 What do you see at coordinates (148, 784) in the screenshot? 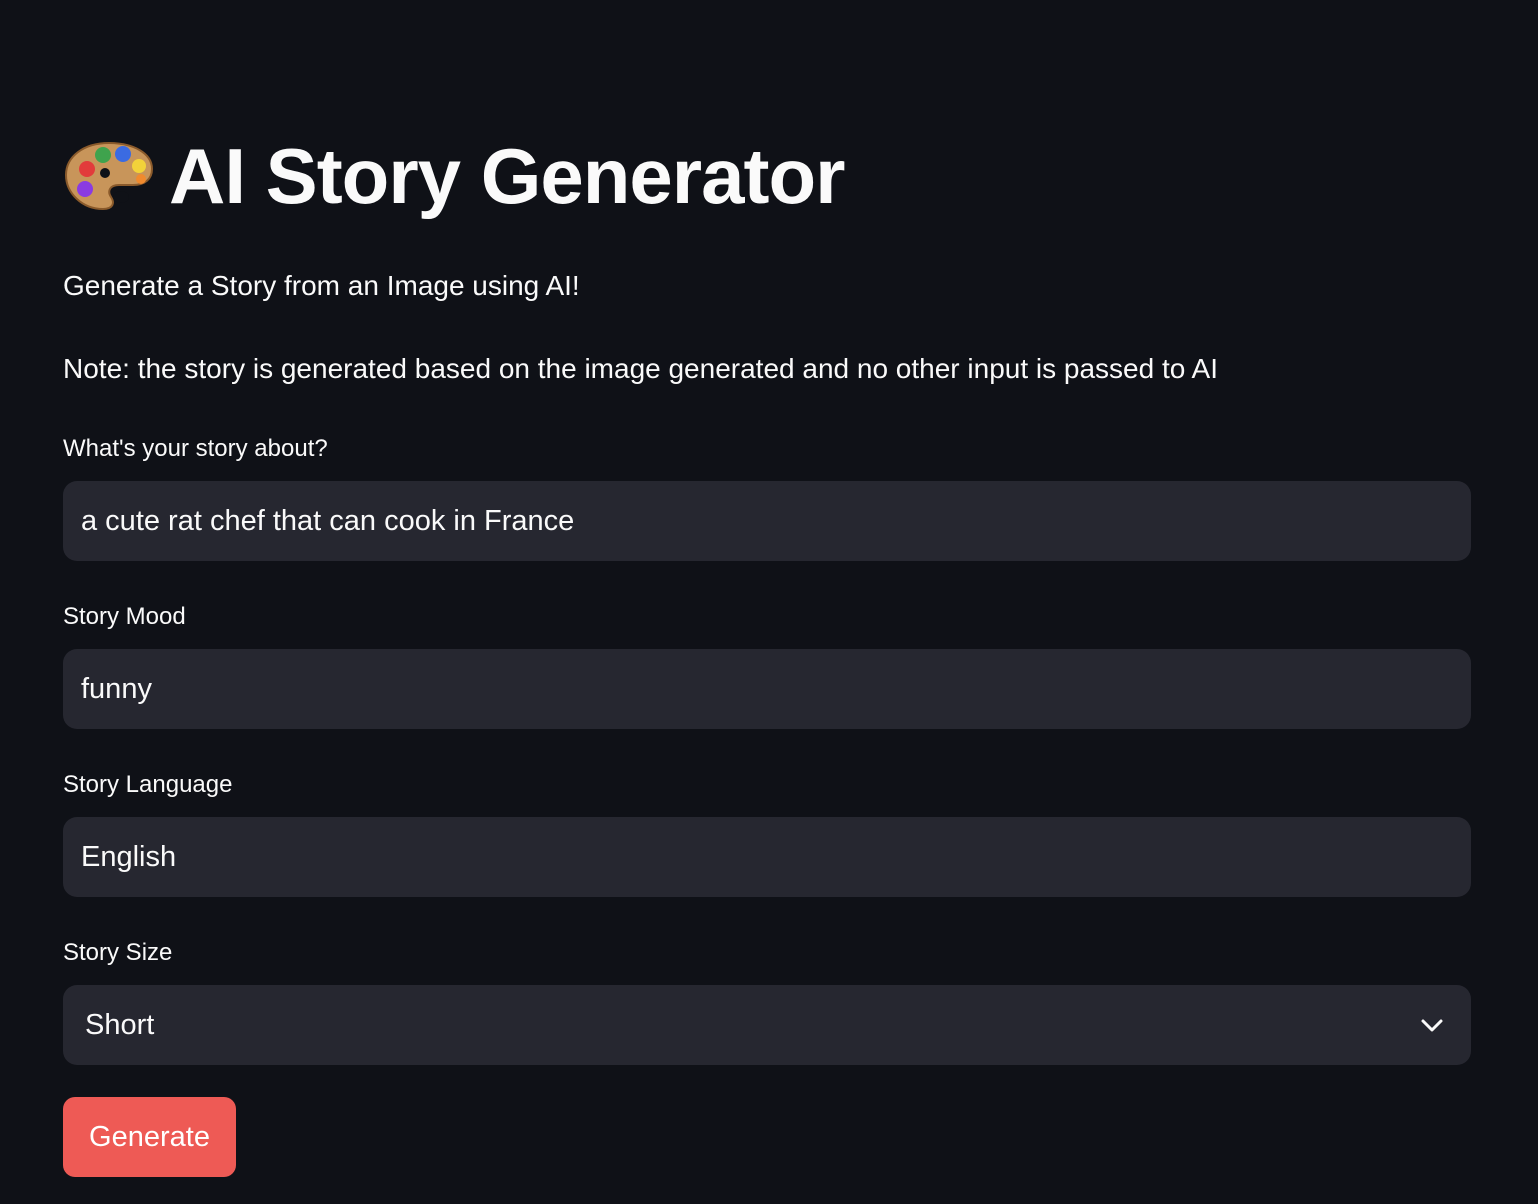
I see `story-language-label: Story Language` at bounding box center [148, 784].